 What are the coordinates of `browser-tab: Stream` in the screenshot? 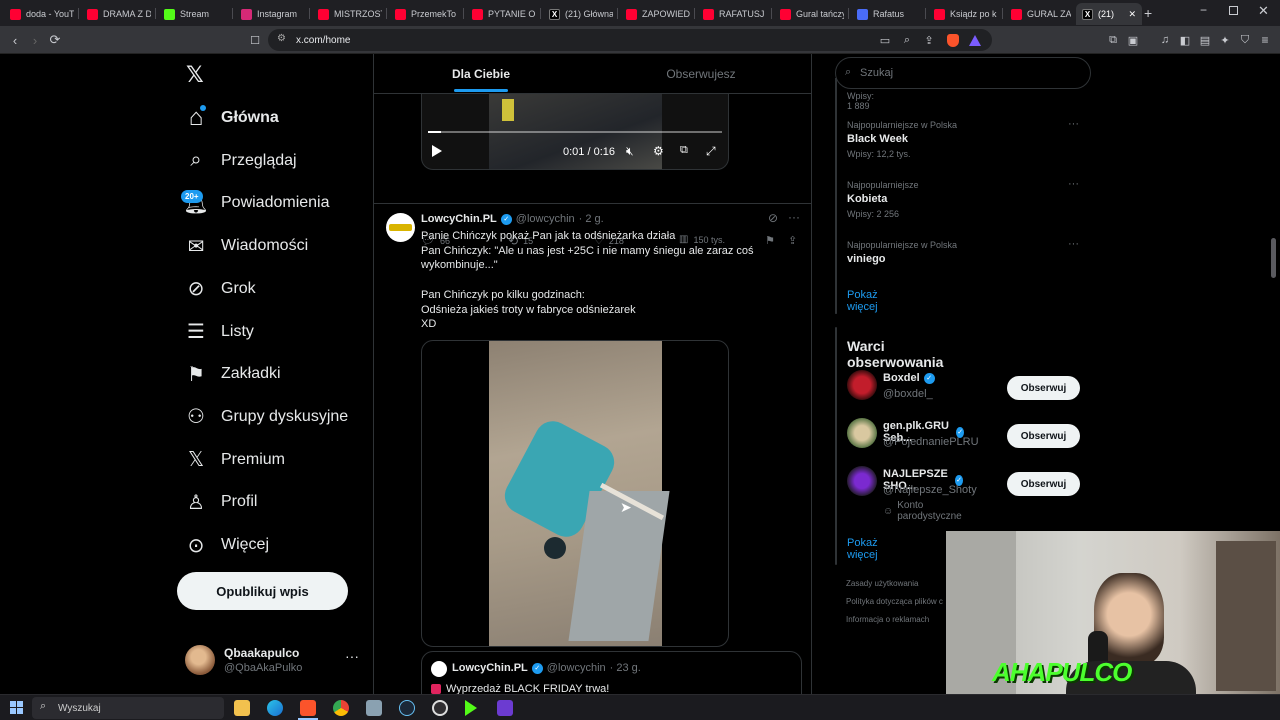 It's located at (193, 14).